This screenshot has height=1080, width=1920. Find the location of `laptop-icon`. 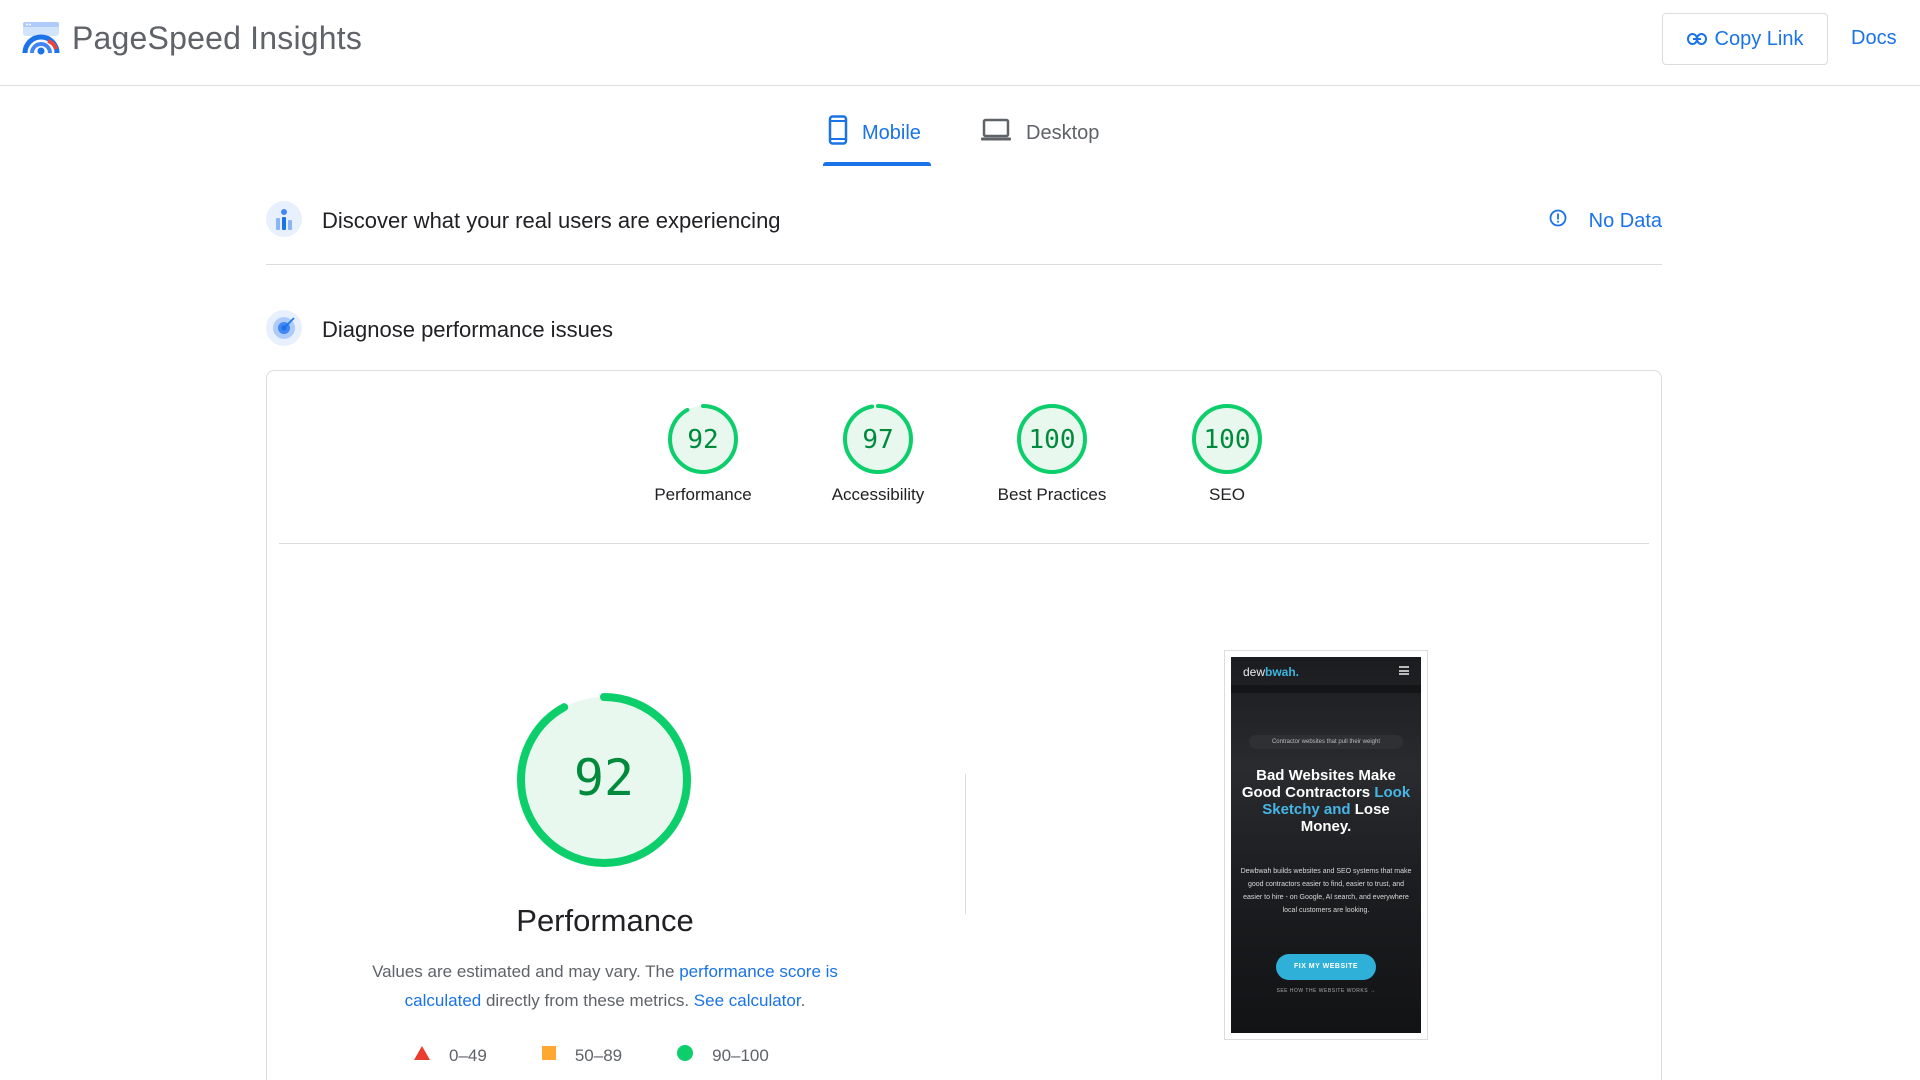

laptop-icon is located at coordinates (1003, 133).